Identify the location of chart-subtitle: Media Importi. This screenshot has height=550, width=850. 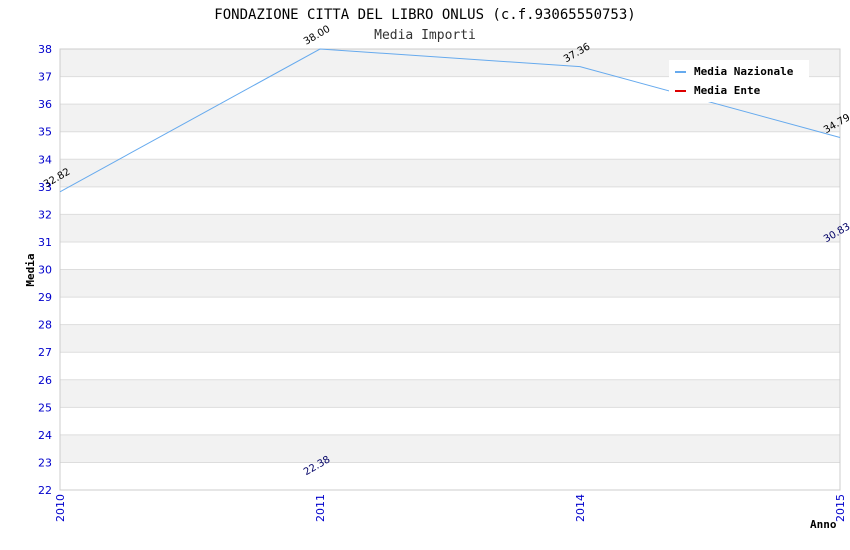
(425, 35).